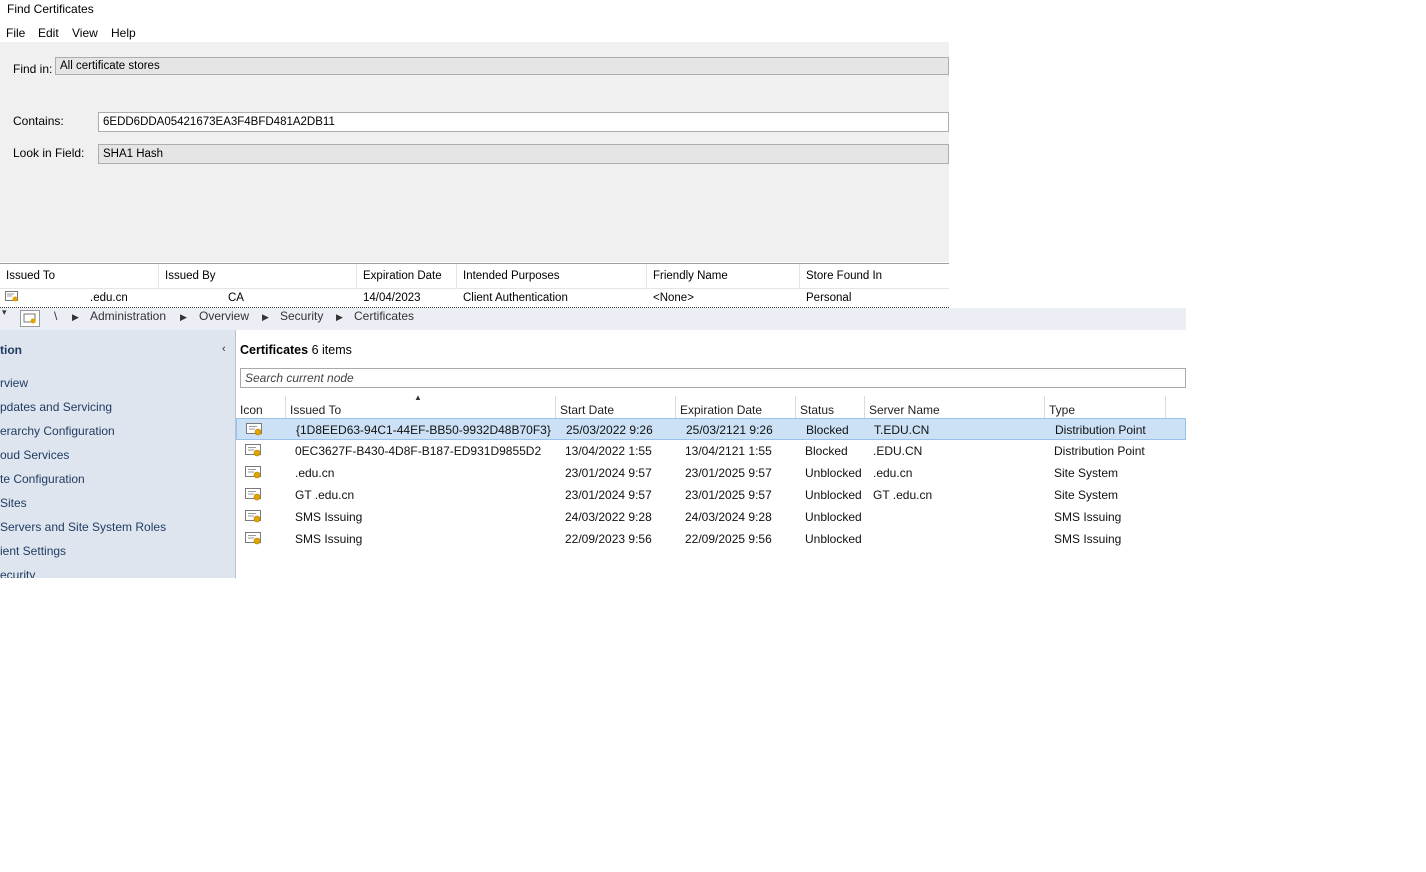 The image size is (1426, 872). Describe the element at coordinates (1087, 517) in the screenshot. I see `cell-type: SMS Issuing` at that location.